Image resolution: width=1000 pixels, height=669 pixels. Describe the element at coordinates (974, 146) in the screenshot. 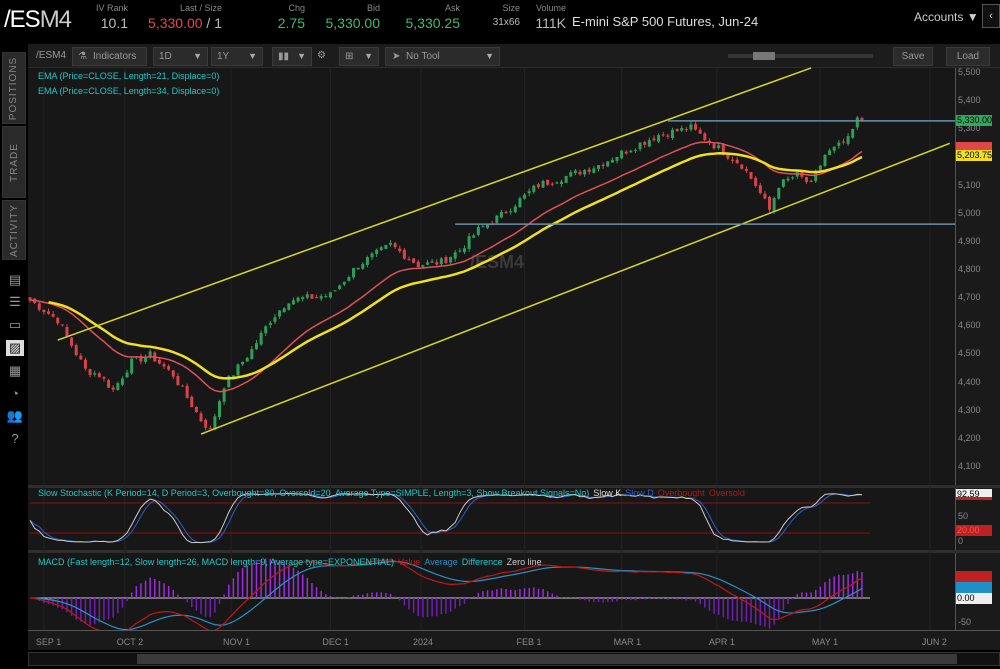

I see `ema21-tag` at that location.